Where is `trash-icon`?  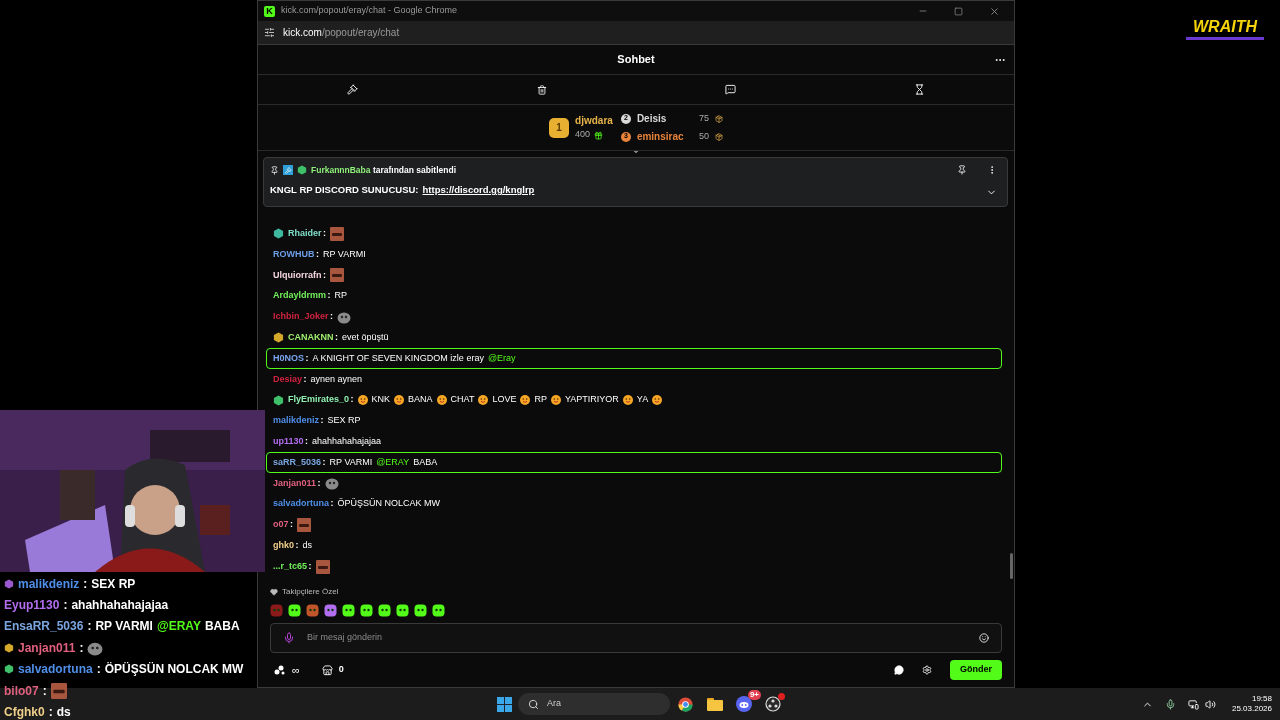
trash-icon is located at coordinates (541, 89).